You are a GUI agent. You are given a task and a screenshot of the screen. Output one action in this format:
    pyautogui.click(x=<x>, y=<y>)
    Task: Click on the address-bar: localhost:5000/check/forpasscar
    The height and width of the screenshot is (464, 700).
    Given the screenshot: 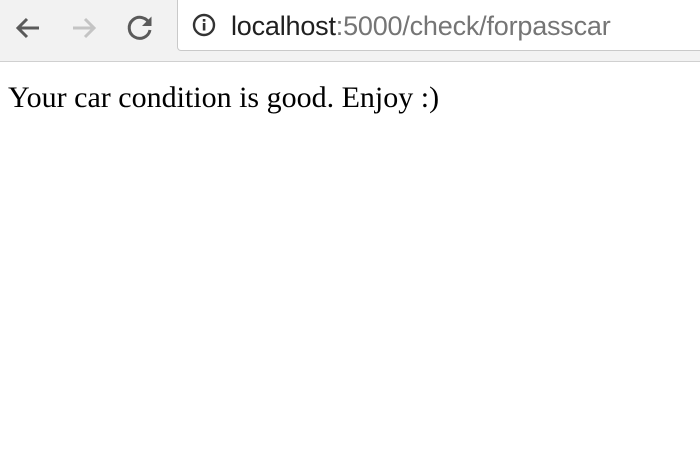 What is the action you would take?
    pyautogui.click(x=438, y=25)
    